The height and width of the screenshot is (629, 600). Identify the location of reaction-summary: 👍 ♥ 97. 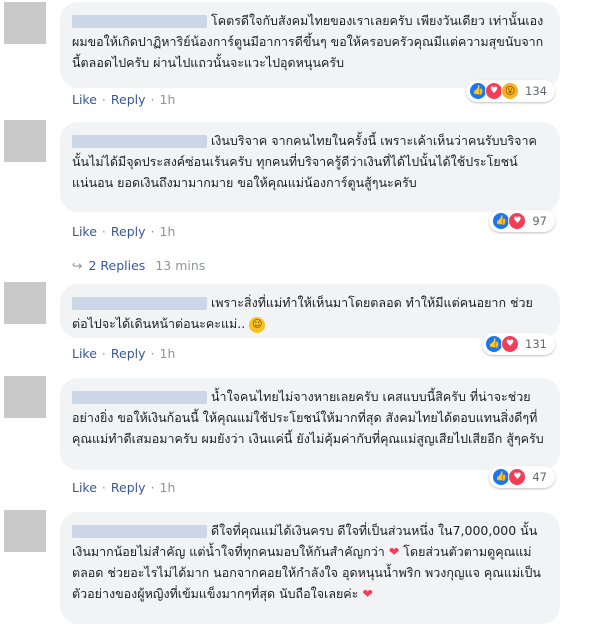
(522, 221).